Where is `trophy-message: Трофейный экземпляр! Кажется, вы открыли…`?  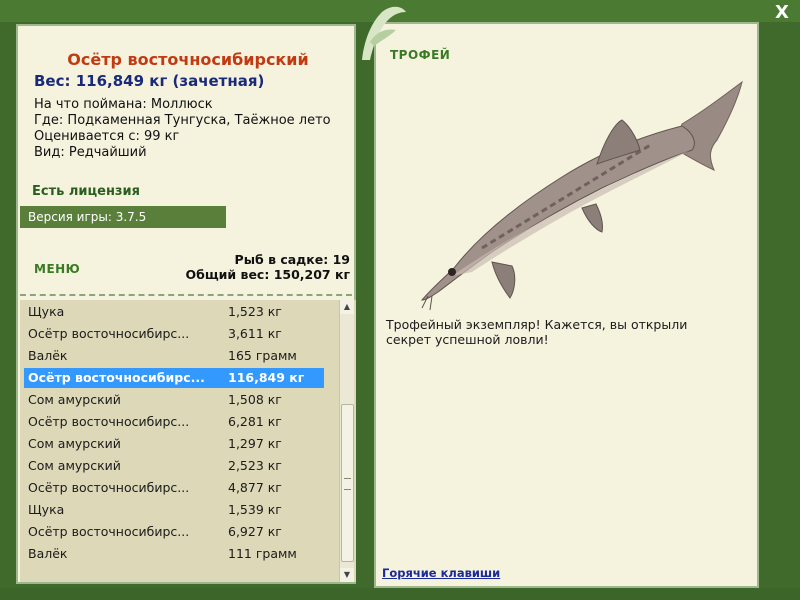 trophy-message: Трофейный экземпляр! Кажется, вы открыли… is located at coordinates (537, 332).